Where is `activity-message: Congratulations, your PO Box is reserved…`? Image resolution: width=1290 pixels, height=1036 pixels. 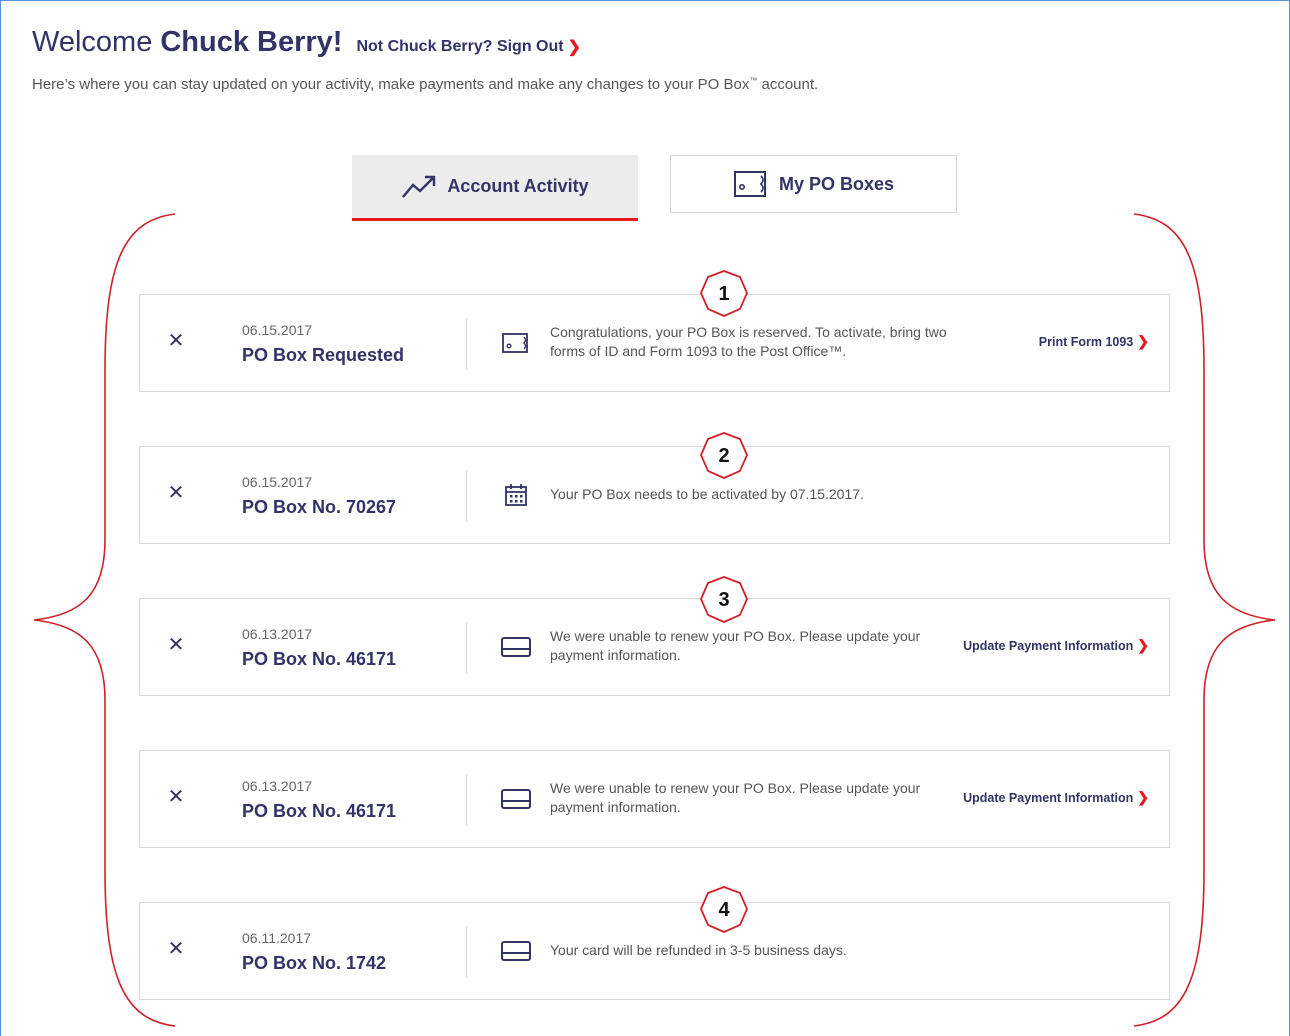
activity-message: Congratulations, your PO Box is reserved… is located at coordinates (748, 341).